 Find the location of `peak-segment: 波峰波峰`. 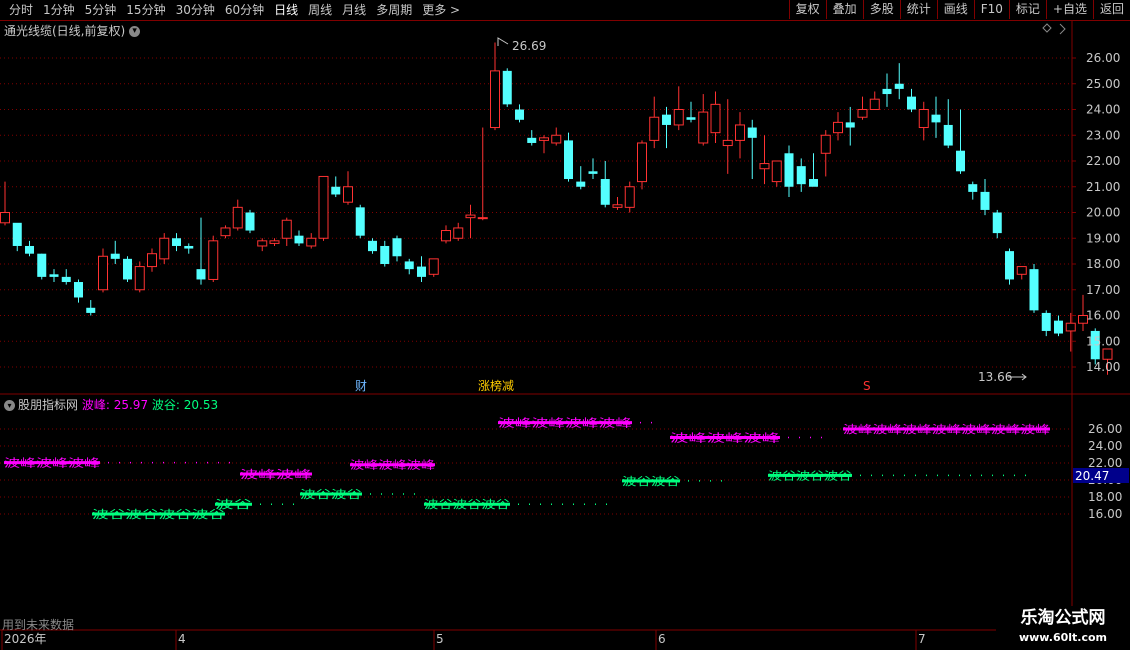

peak-segment: 波峰波峰 is located at coordinates (276, 474).